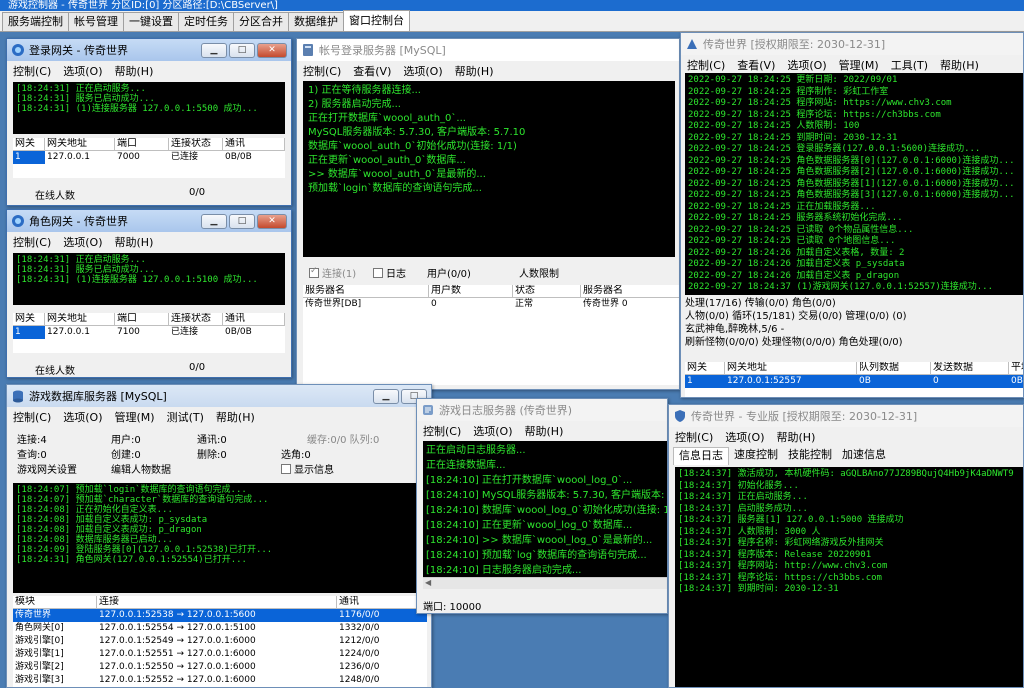  Describe the element at coordinates (55, 602) in the screenshot. I see `column-header: 模块` at that location.